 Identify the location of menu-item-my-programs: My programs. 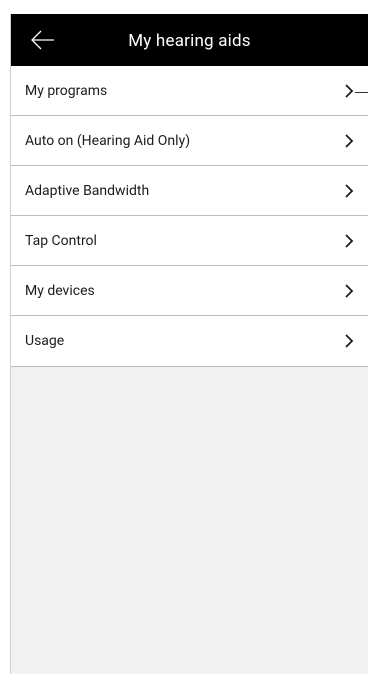
(189, 91).